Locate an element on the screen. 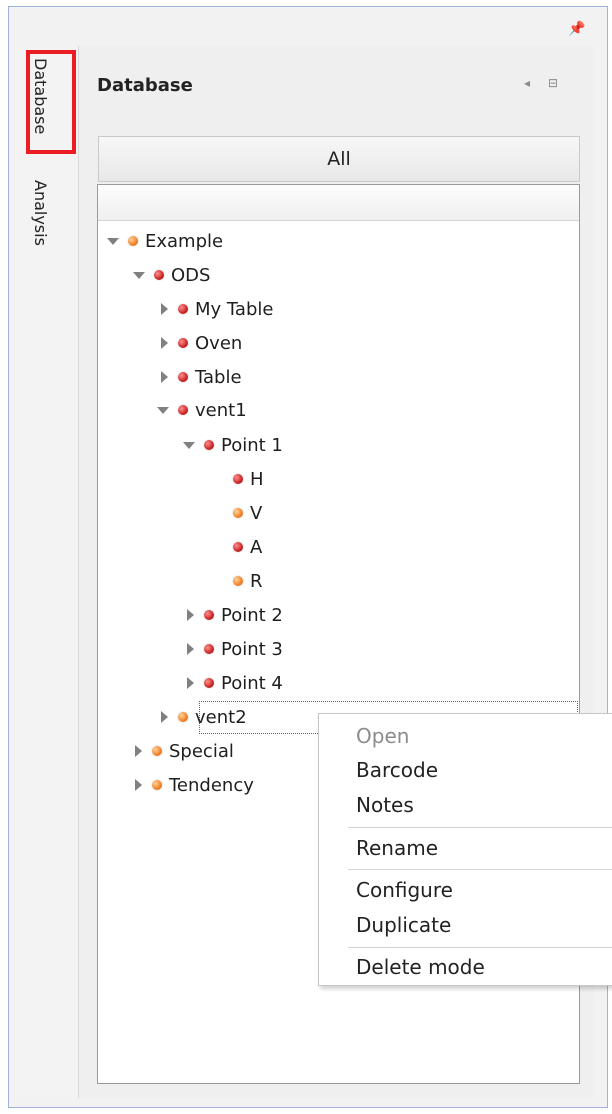 The height and width of the screenshot is (1114, 612). menu-item-duplicate: Duplicate is located at coordinates (403, 925).